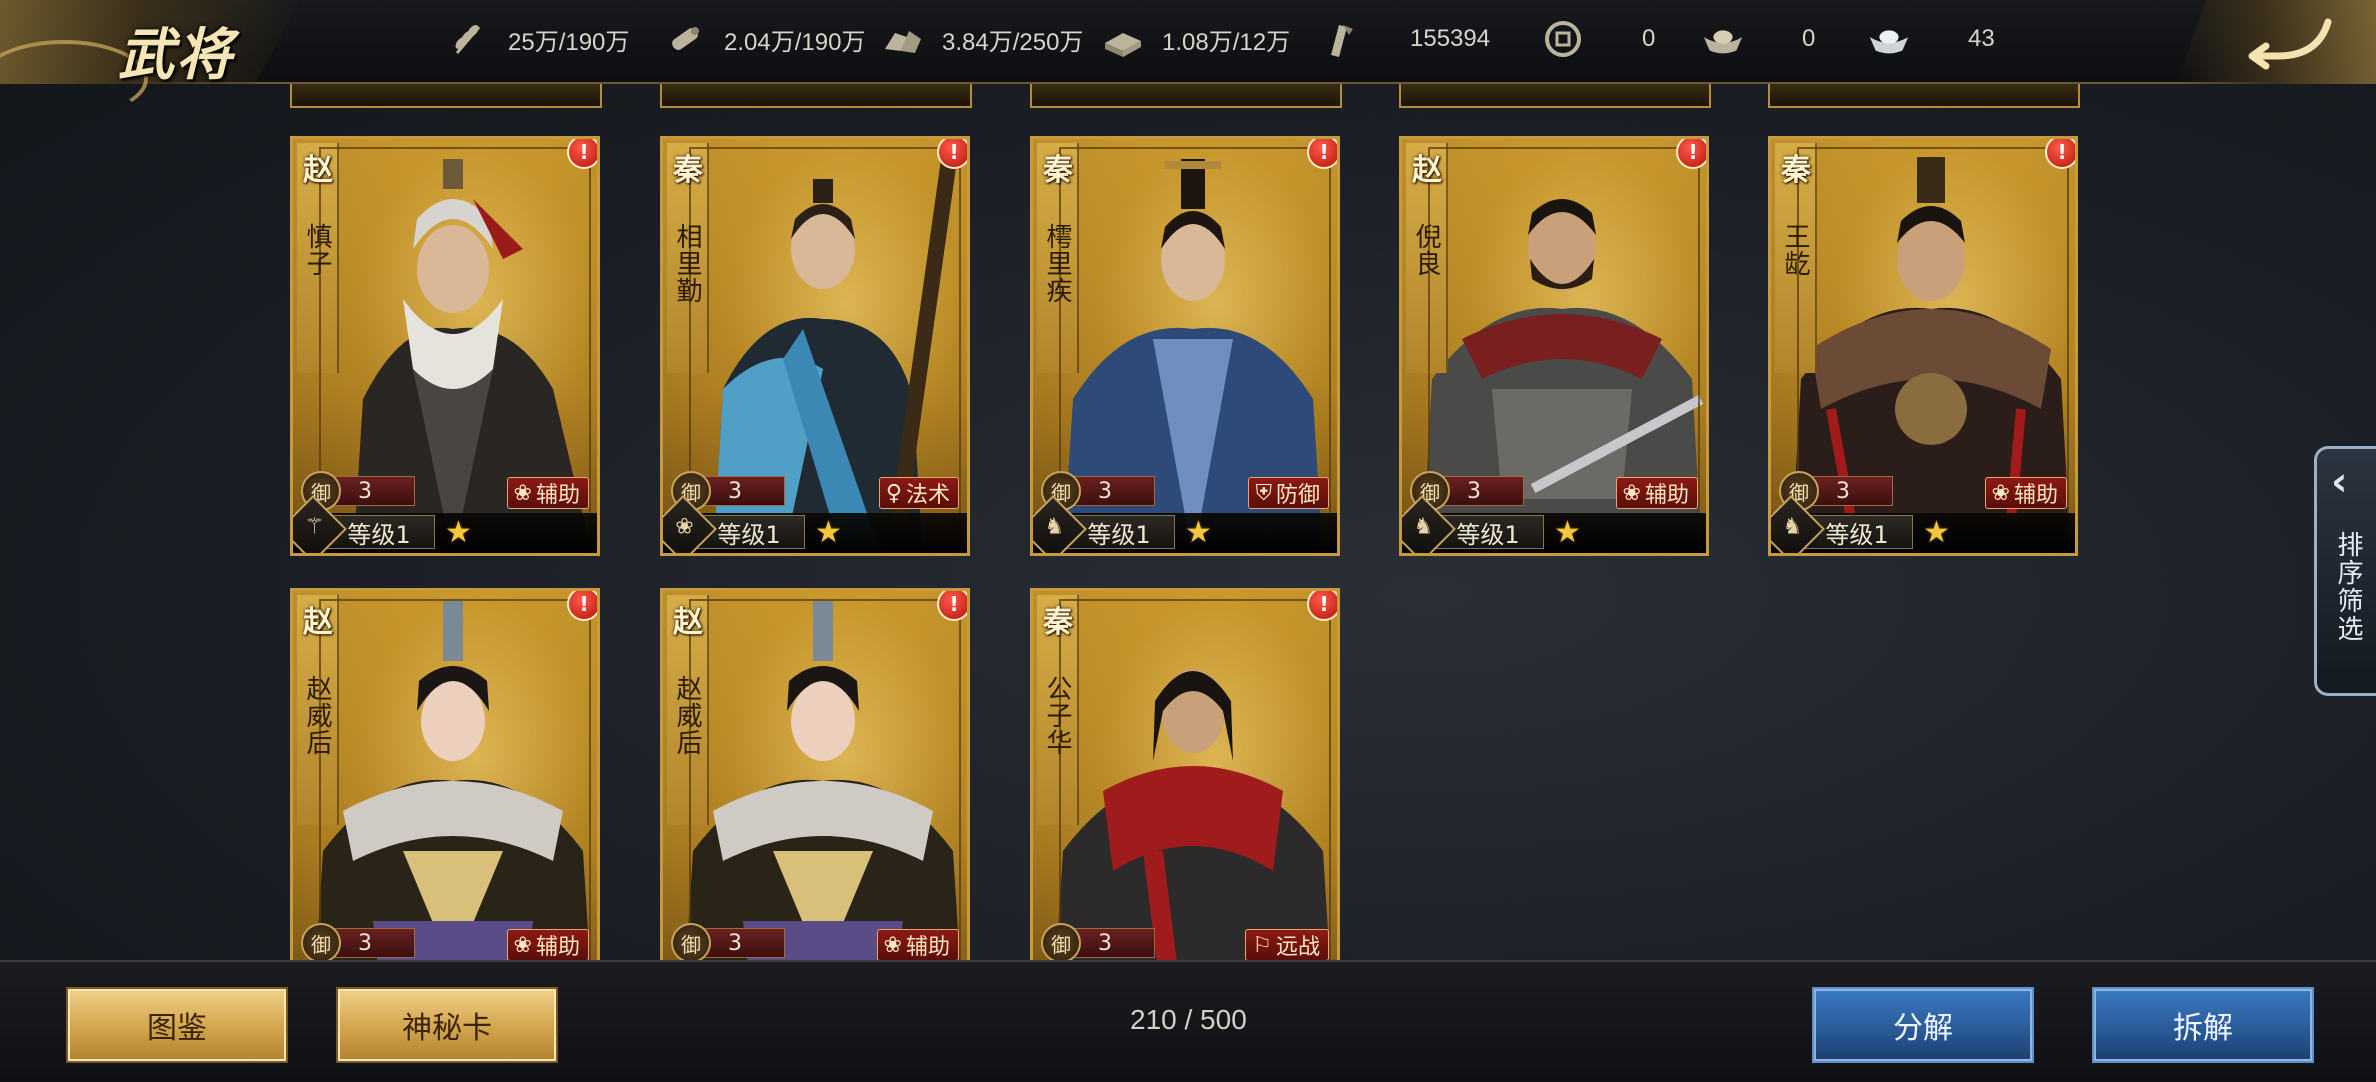 This screenshot has height=1082, width=2376. What do you see at coordinates (1563, 39) in the screenshot?
I see `copper-coin-icon` at bounding box center [1563, 39].